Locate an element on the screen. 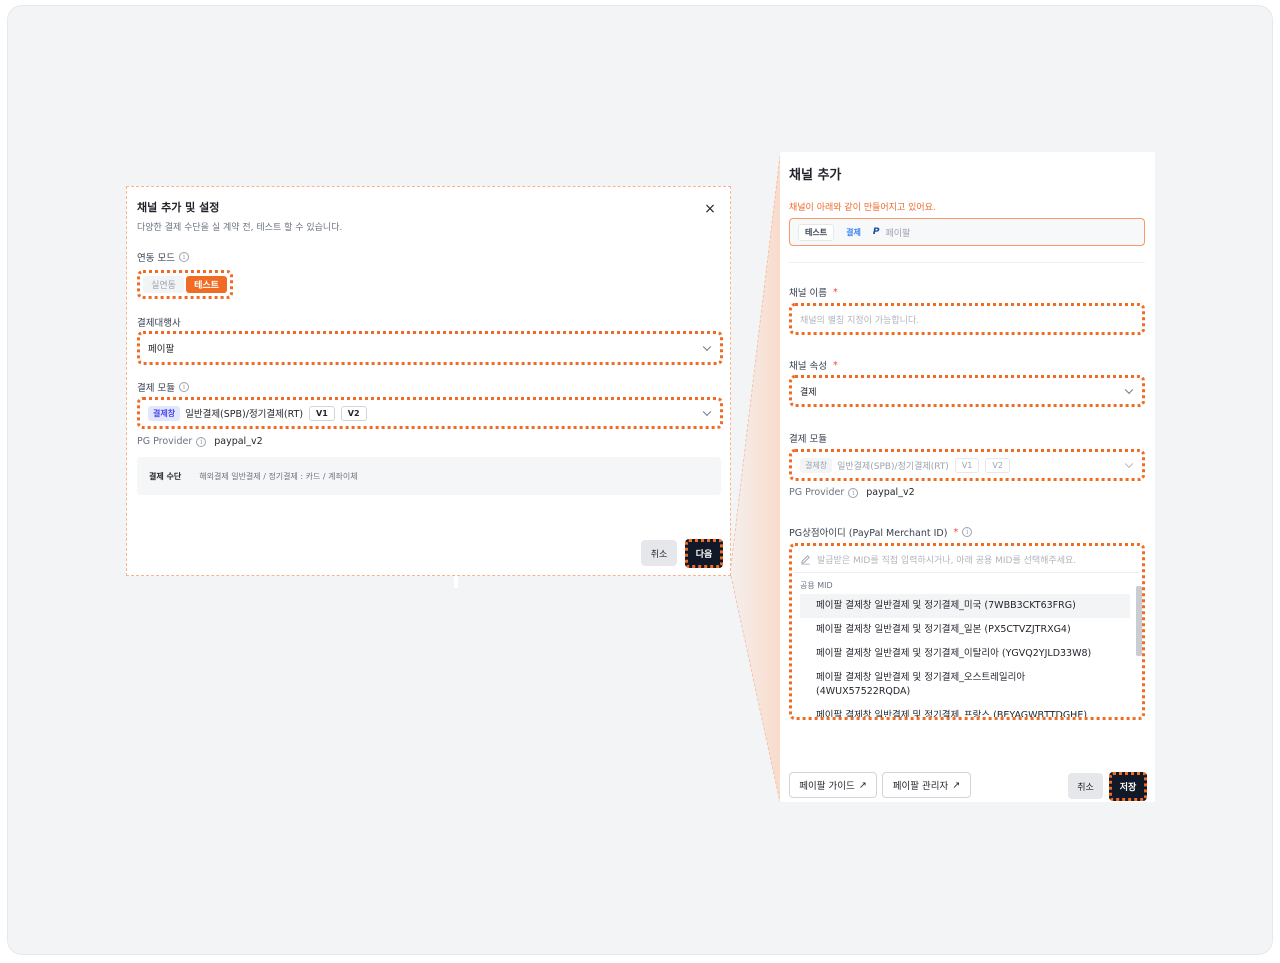 The height and width of the screenshot is (963, 1280). paypal-guide-button: 페이팔 가이드 ↗ is located at coordinates (833, 785).